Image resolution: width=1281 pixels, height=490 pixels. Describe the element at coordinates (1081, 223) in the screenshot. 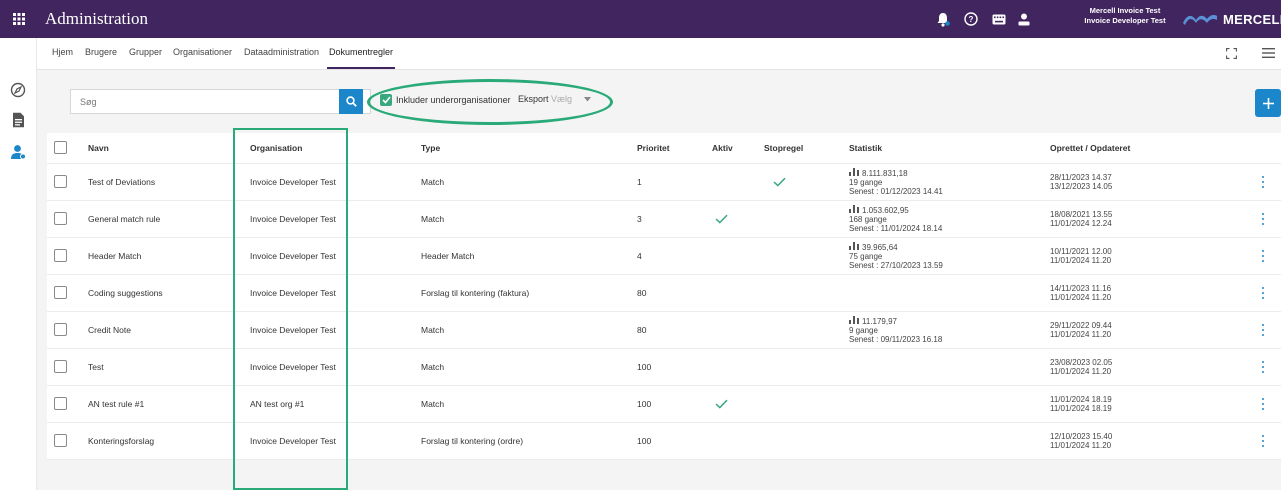

I see `updated-date: 11/01/2024 12.24` at that location.